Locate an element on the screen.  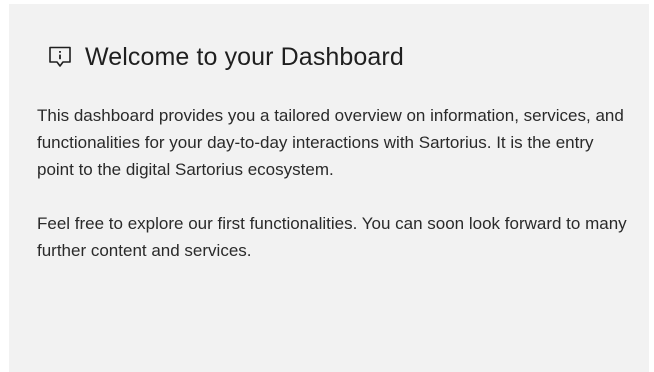
welcome-card-header: Welcome to your Dashboard is located at coordinates (348, 57).